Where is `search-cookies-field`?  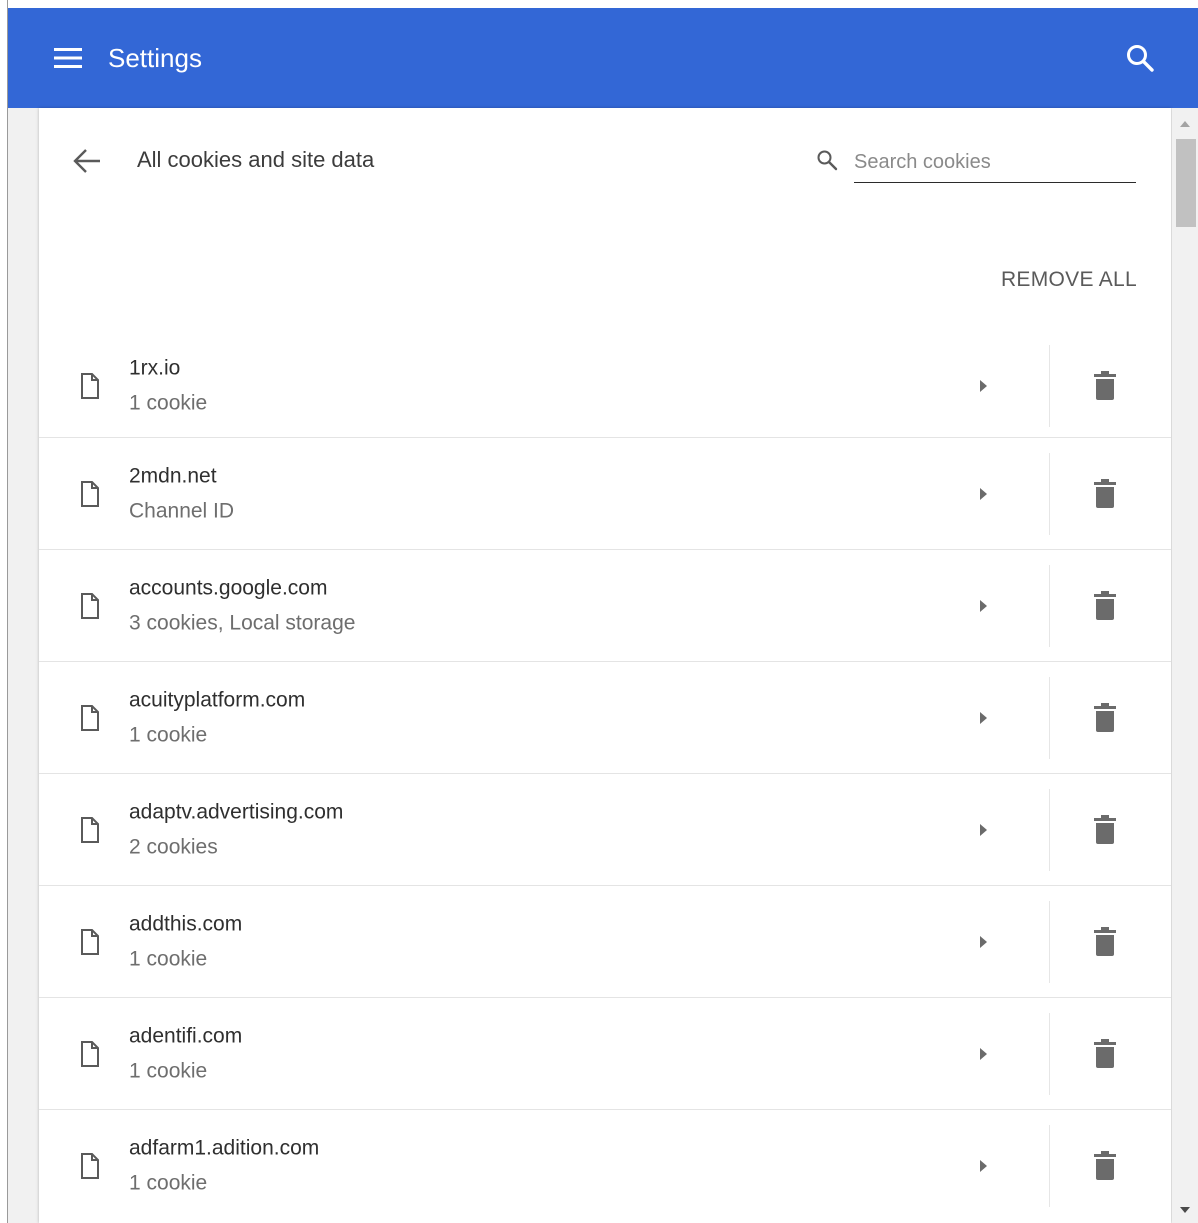
search-cookies-field is located at coordinates (976, 162).